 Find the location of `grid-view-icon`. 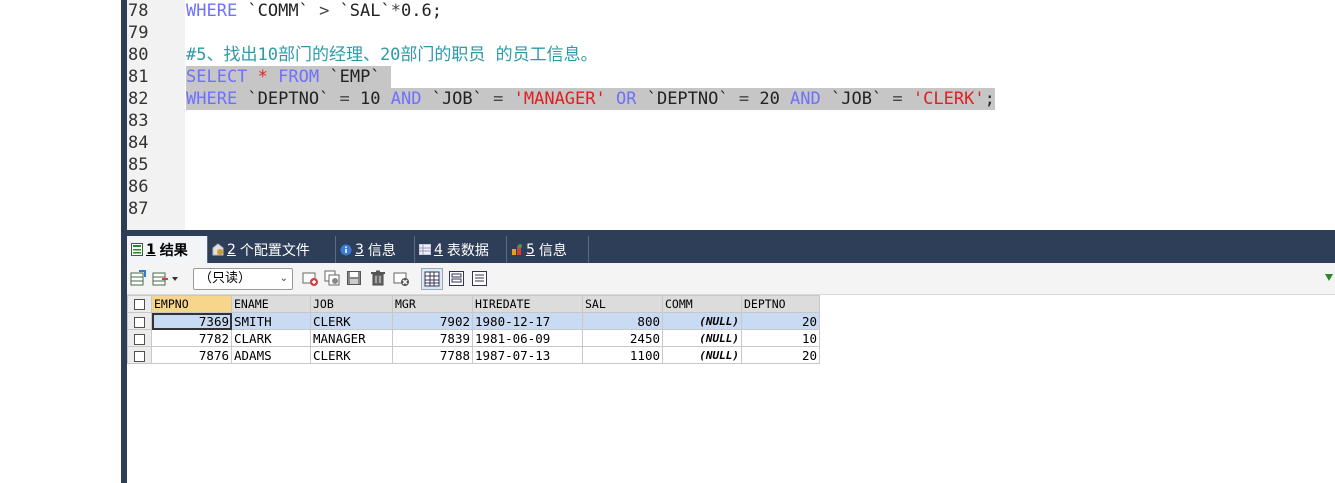

grid-view-icon is located at coordinates (432, 279).